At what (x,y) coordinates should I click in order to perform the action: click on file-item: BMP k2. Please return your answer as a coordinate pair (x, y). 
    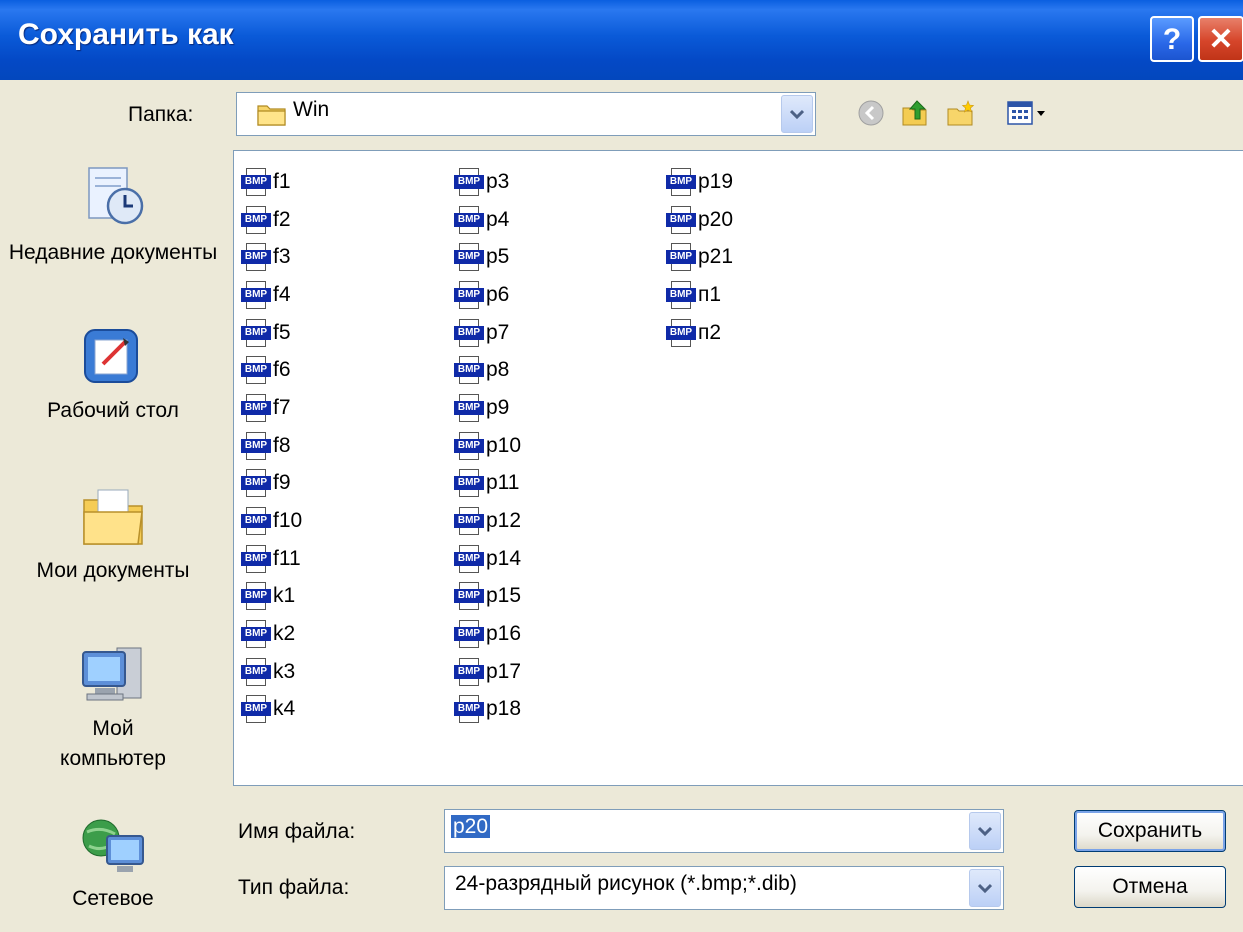
    Looking at the image, I should click on (271, 634).